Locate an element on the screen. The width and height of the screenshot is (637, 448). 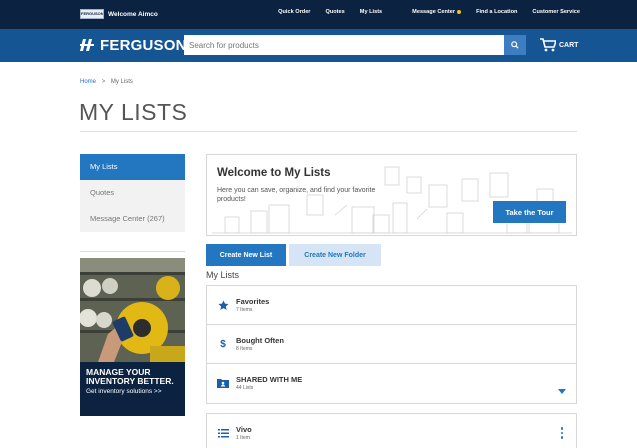
welcome-title: Welcome to My Lists is located at coordinates (274, 173).